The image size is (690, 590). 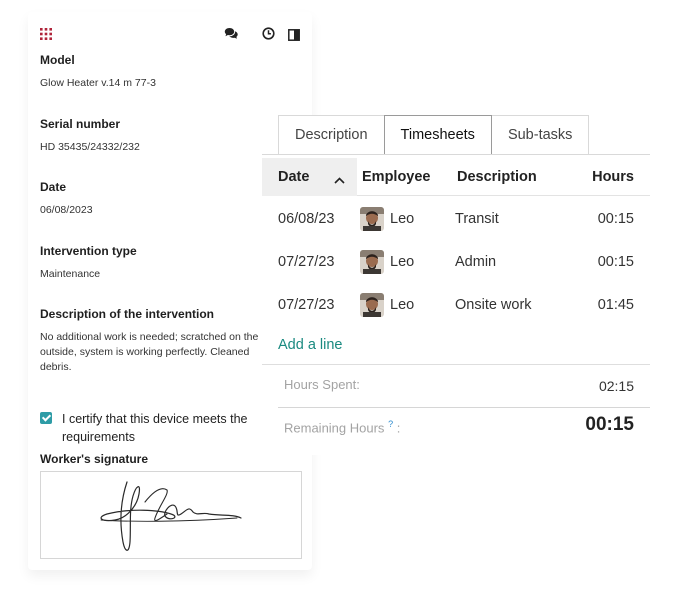 I want to click on intervention-type-field: Intervention type Maintenance, so click(x=88, y=263).